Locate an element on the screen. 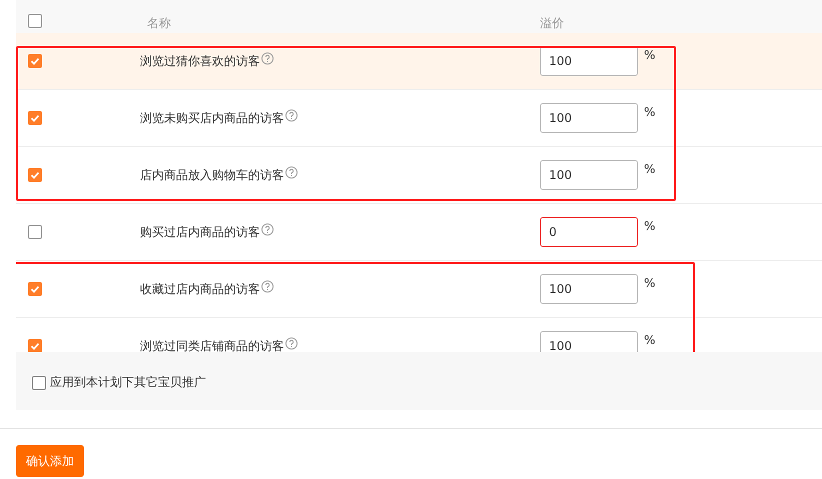 The width and height of the screenshot is (822, 479). column-header: 名称 is located at coordinates (159, 23).